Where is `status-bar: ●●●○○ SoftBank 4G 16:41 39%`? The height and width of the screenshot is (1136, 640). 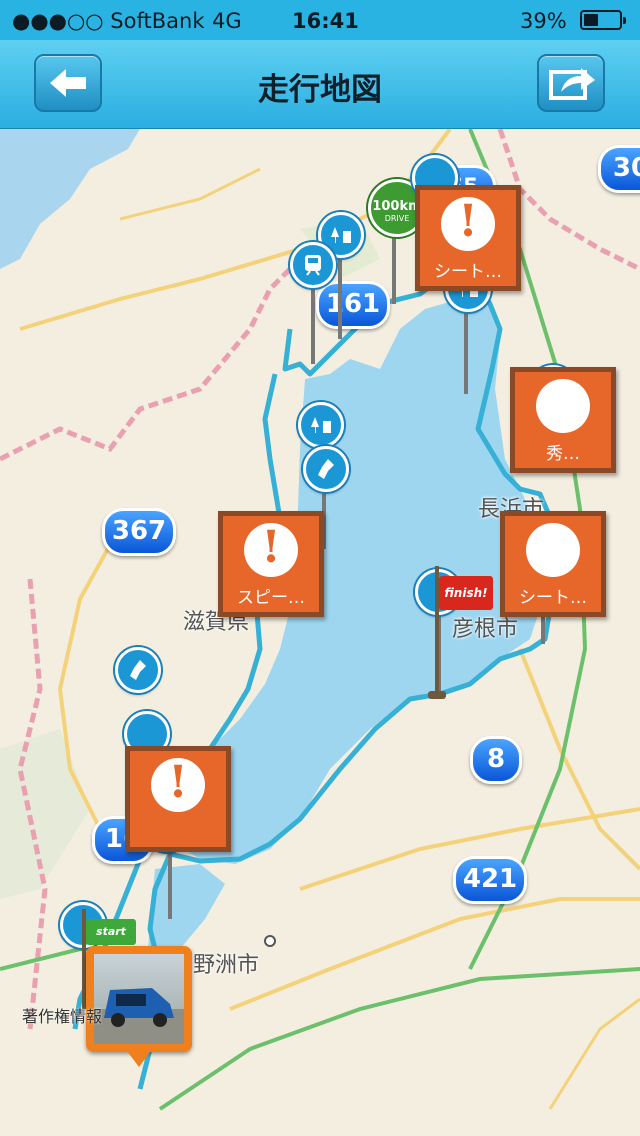 status-bar: ●●●○○ SoftBank 4G 16:41 39% is located at coordinates (320, 20).